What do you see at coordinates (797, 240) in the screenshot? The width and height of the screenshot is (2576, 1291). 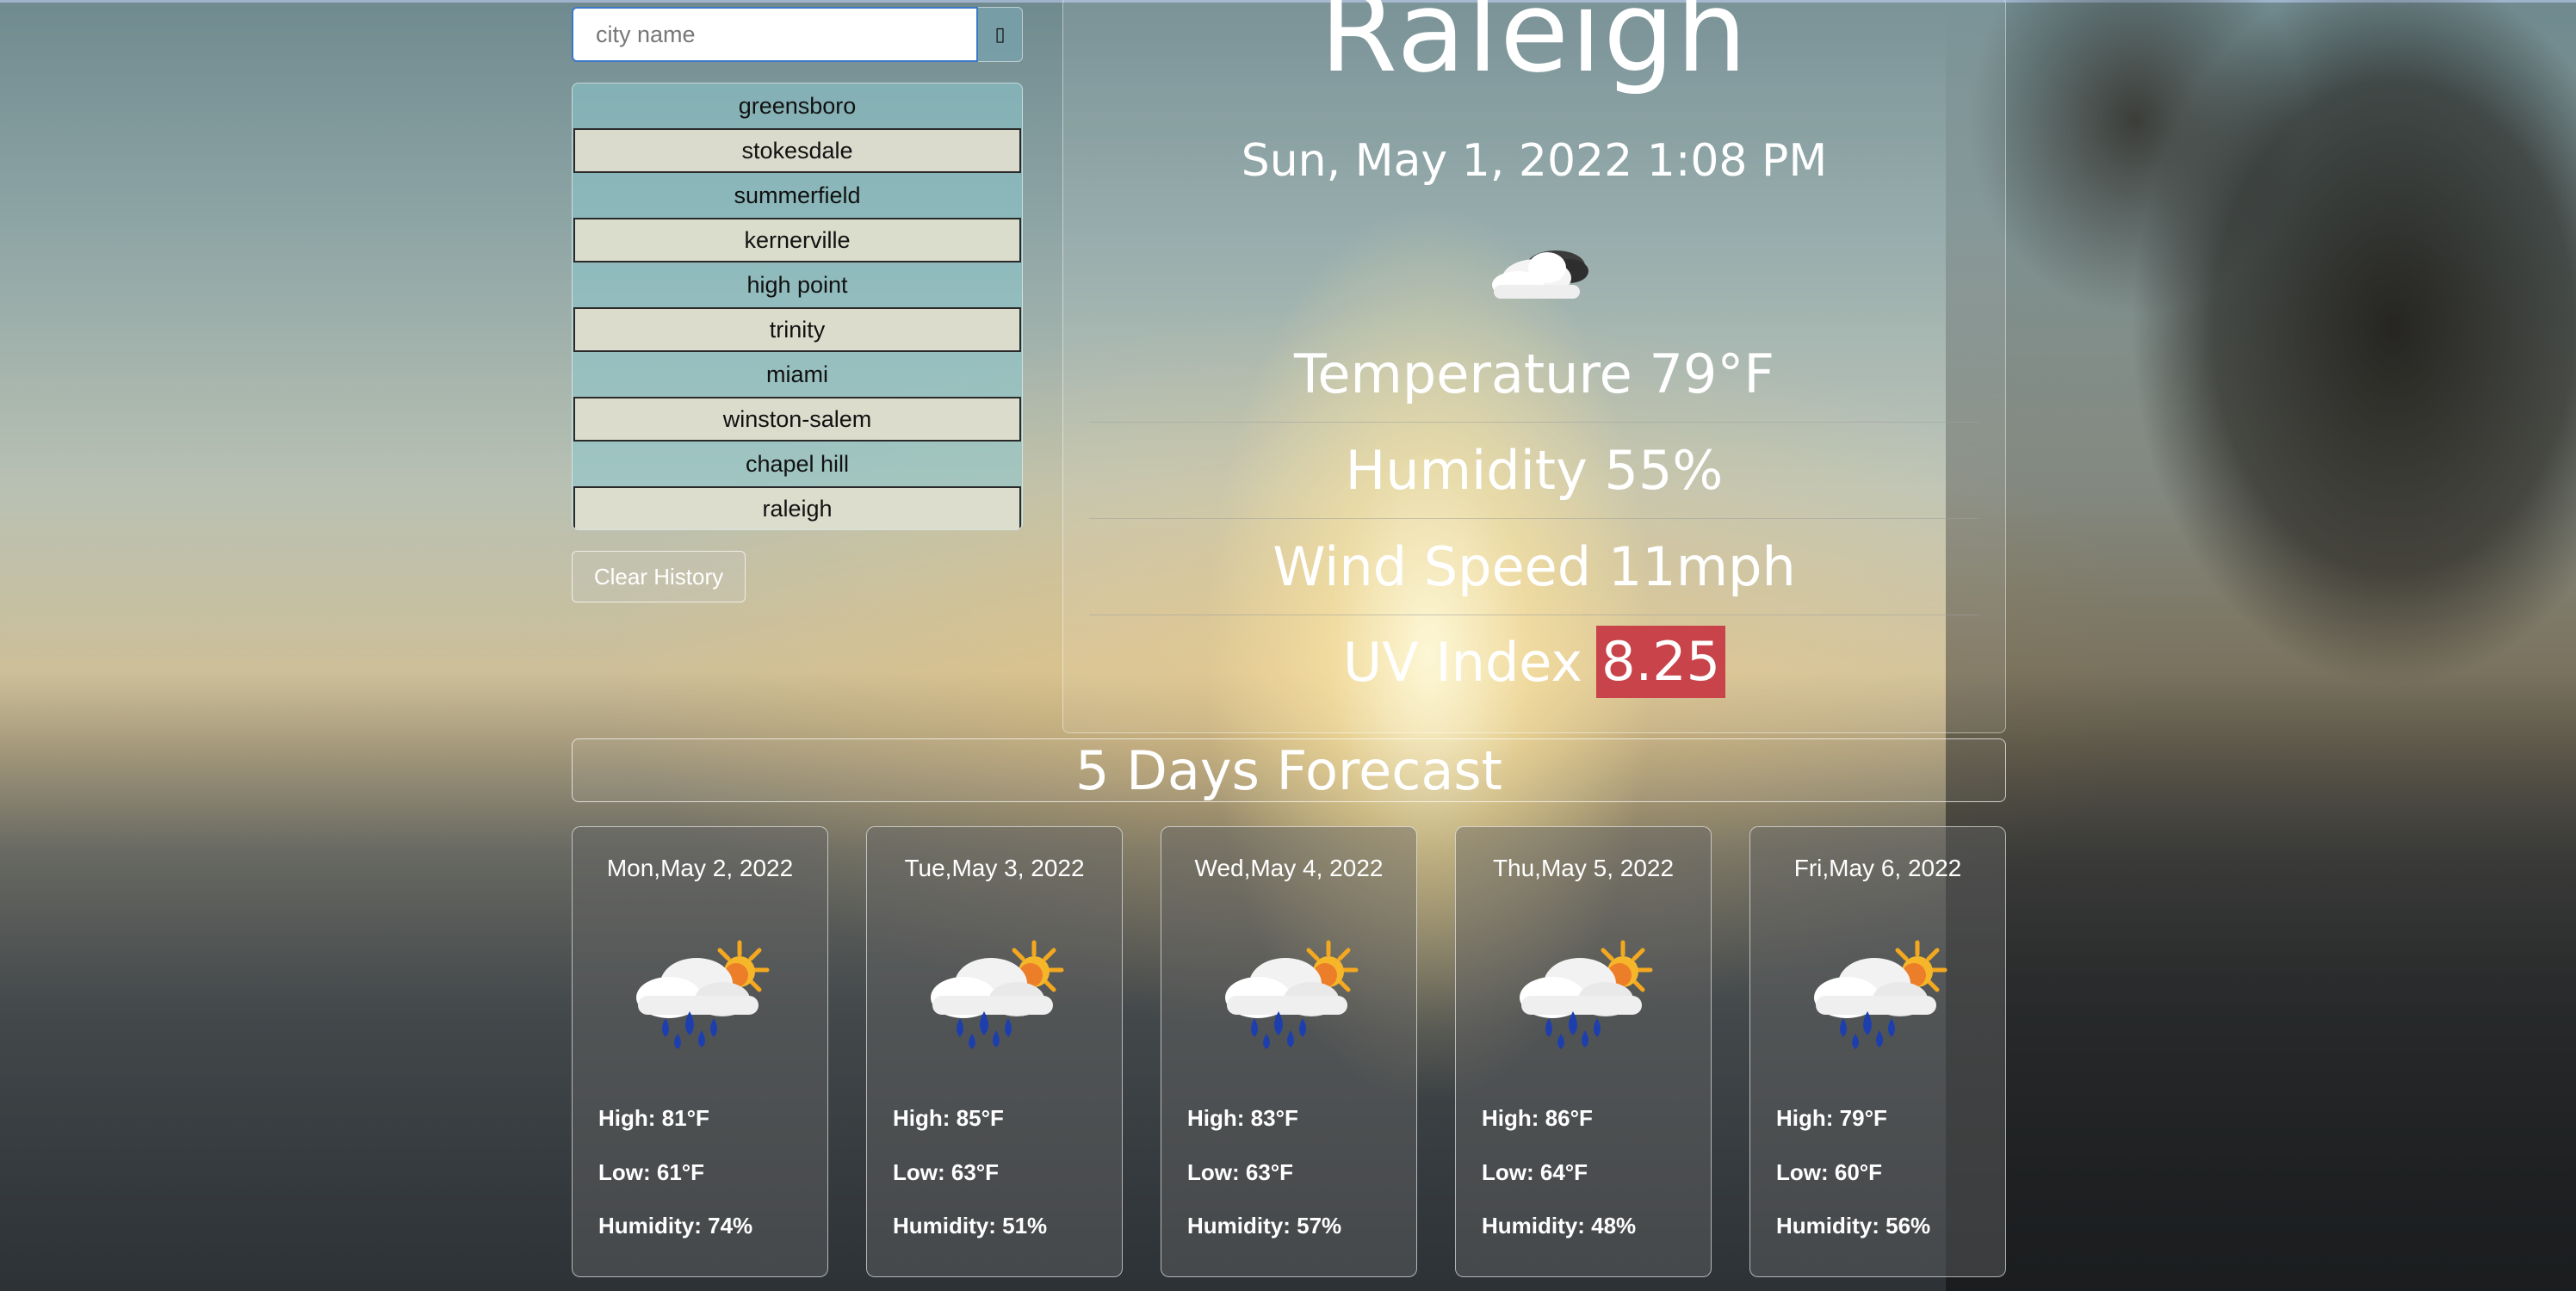 I see `history-item: kernerville` at bounding box center [797, 240].